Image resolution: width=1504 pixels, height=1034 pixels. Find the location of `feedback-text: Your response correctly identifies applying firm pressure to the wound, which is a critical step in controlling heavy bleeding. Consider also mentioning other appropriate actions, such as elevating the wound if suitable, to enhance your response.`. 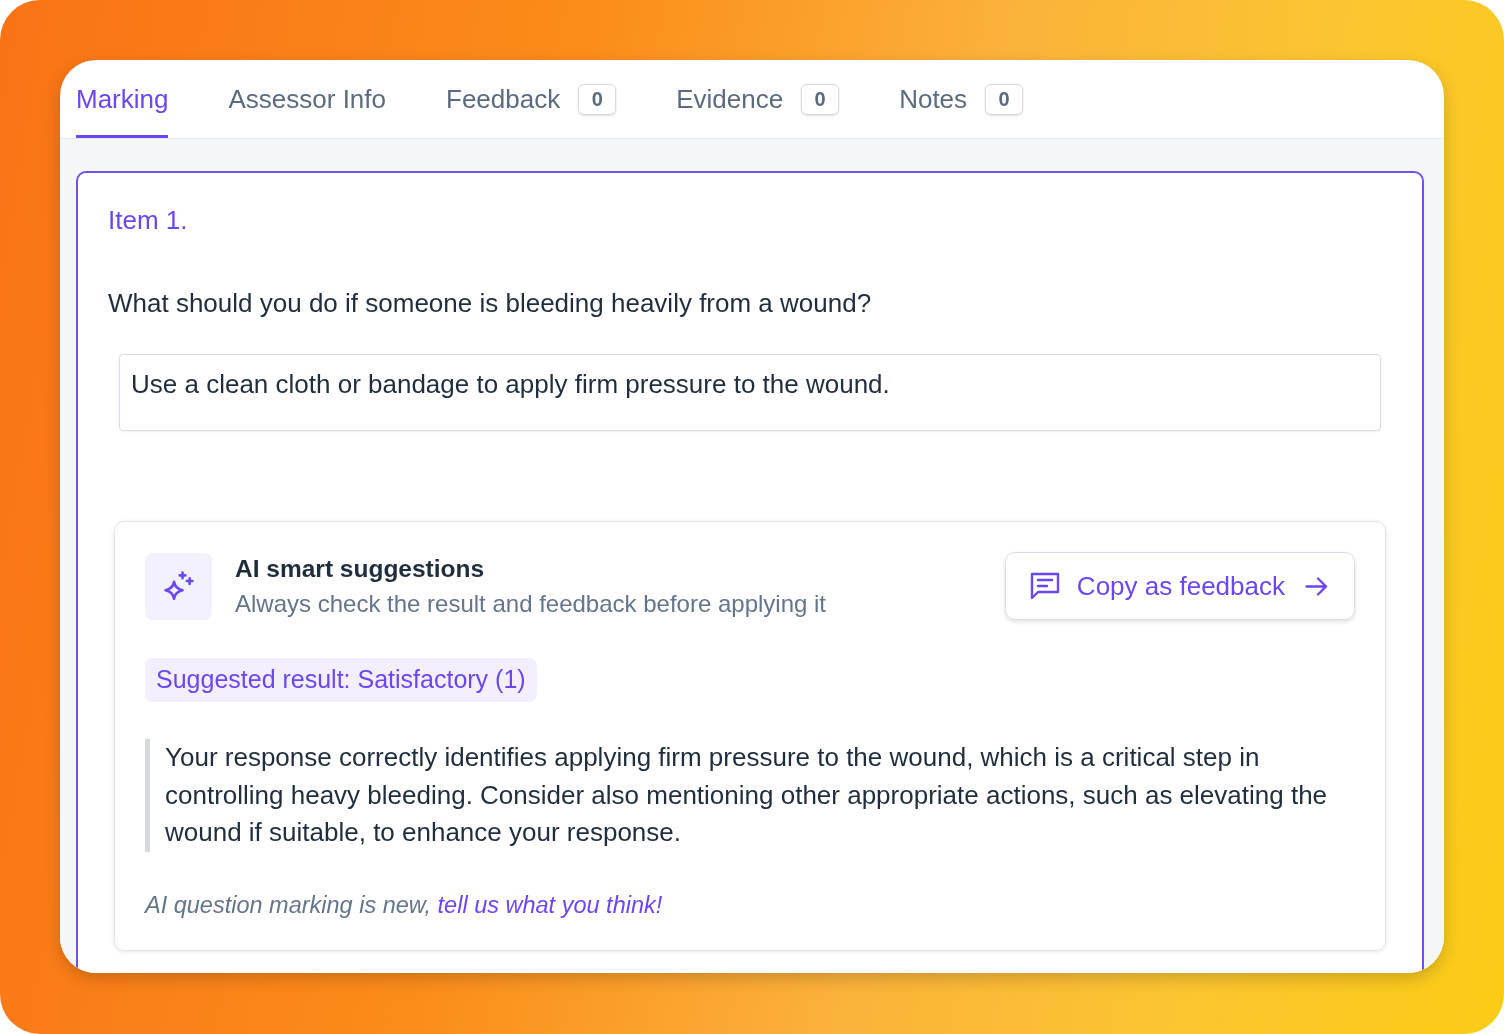

feedback-text: Your response correctly identifies applying firm pressure to the wound, which is a critical step in controlling heavy bleeding. Consider also mentioning other appropriate actions, such as elevating the wound if suitable, to enhance your response. is located at coordinates (747, 795).